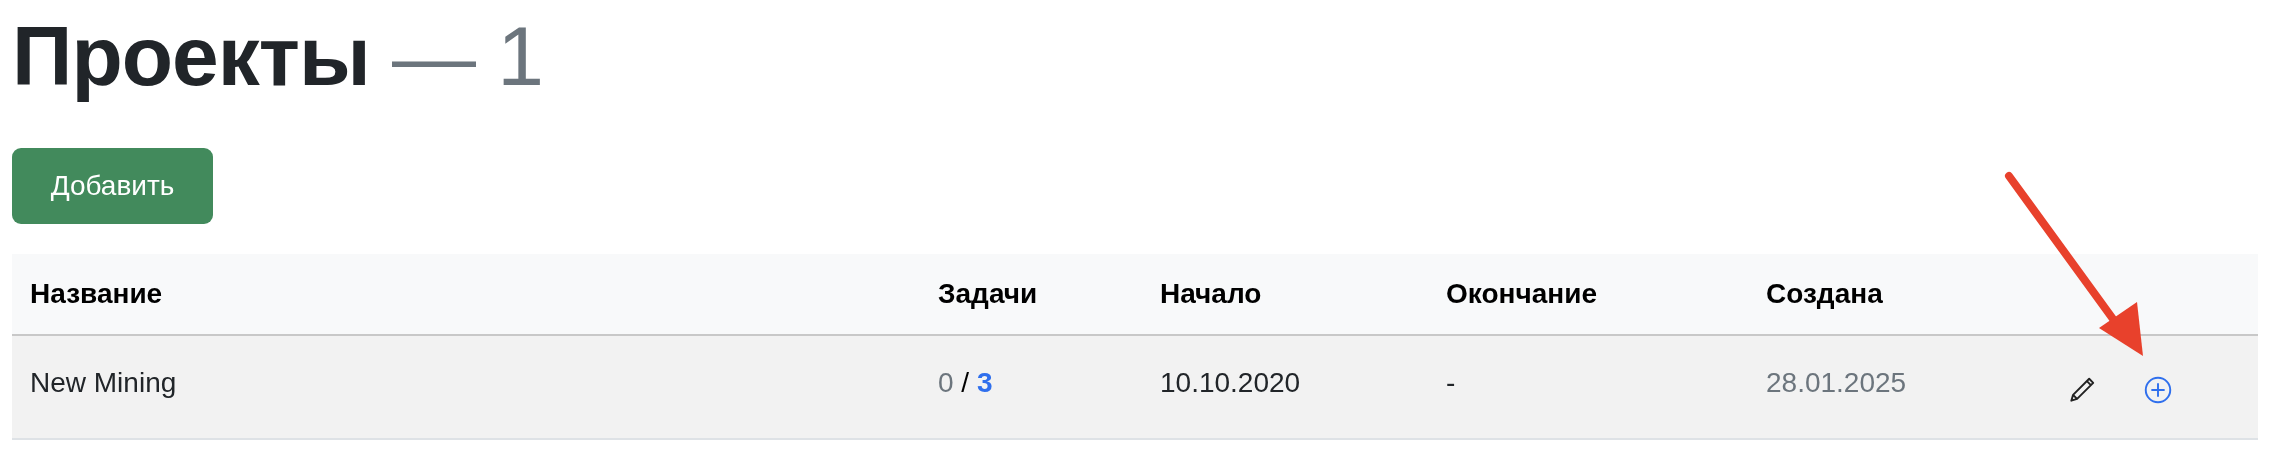 This screenshot has width=2270, height=464. Describe the element at coordinates (1836, 382) in the screenshot. I see `created-date: 28.01.2025` at that location.